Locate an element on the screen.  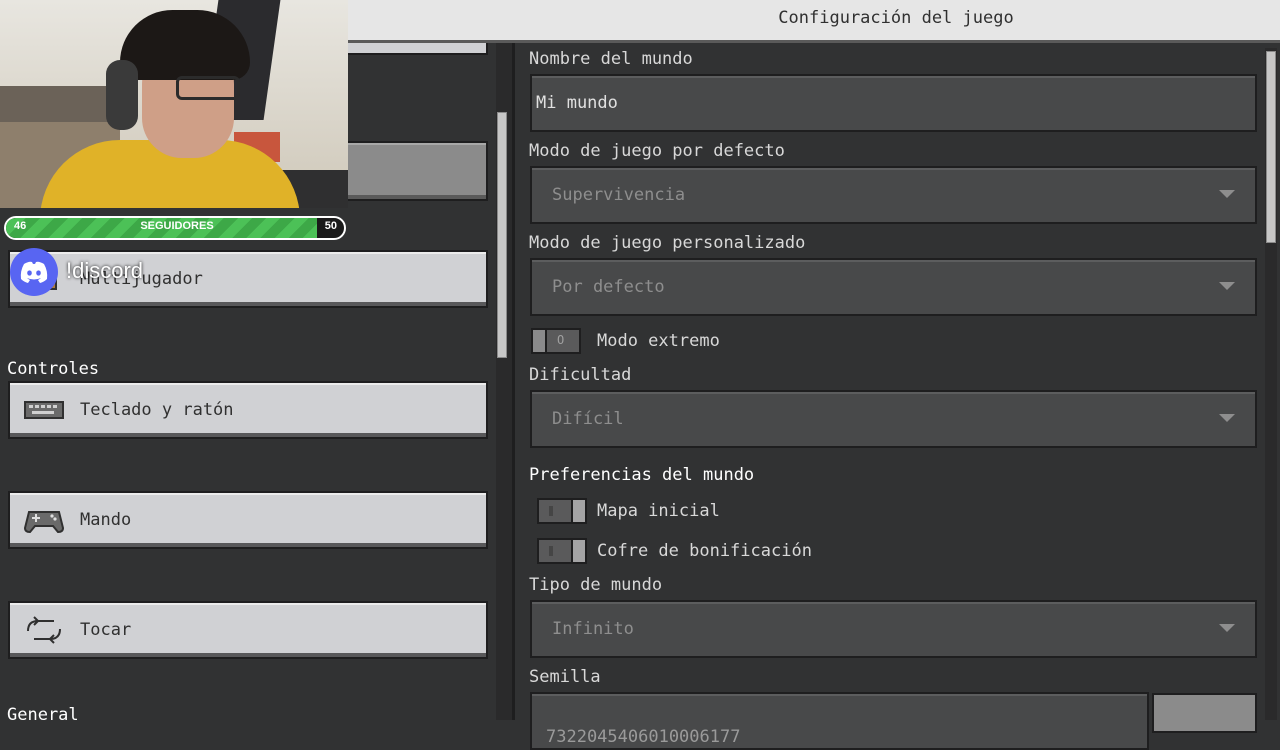
keyboard-mouse-button: Teclado y ratón is located at coordinates (248, 410).